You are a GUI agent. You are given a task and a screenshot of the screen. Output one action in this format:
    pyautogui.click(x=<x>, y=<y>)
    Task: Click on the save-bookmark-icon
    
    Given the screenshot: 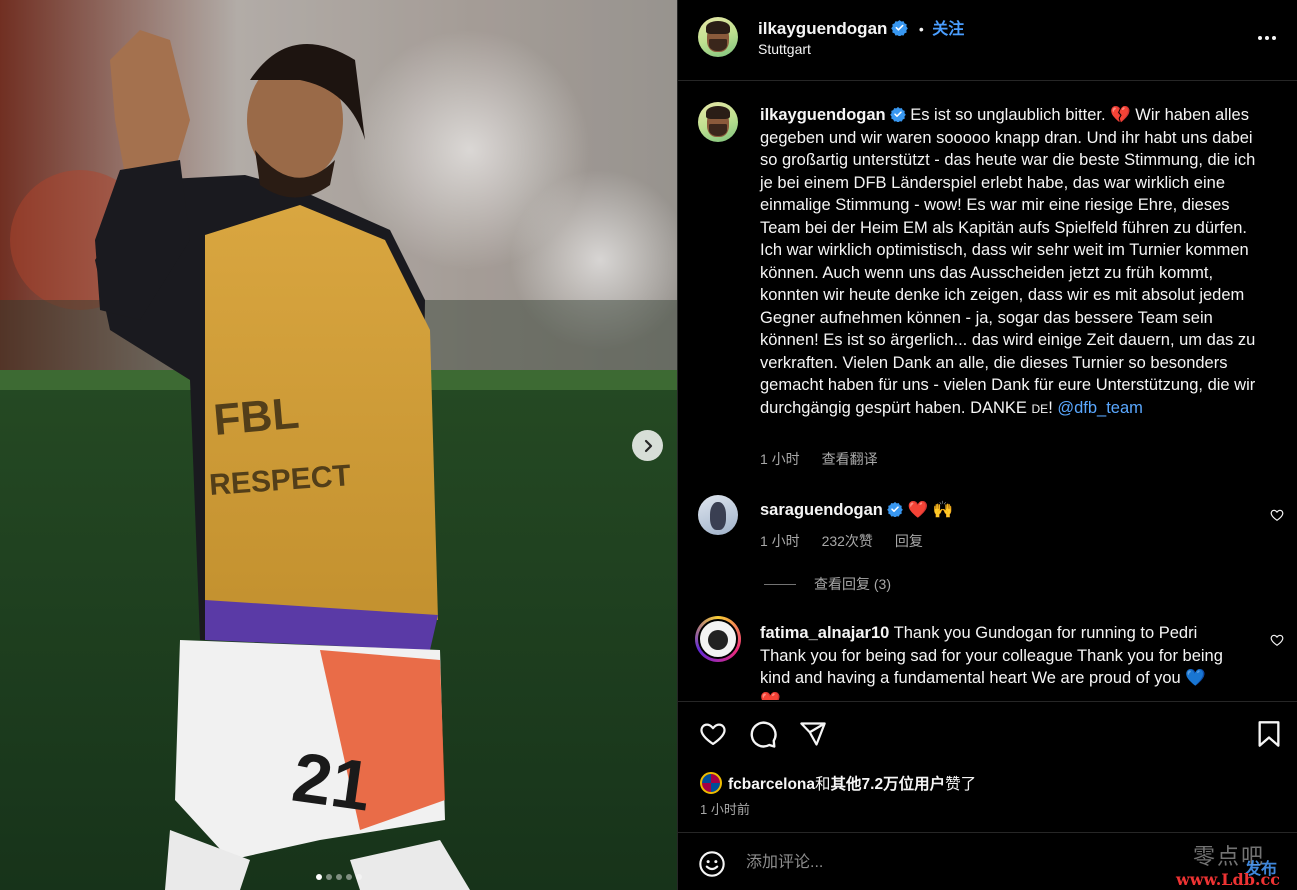 What is the action you would take?
    pyautogui.click(x=1269, y=734)
    